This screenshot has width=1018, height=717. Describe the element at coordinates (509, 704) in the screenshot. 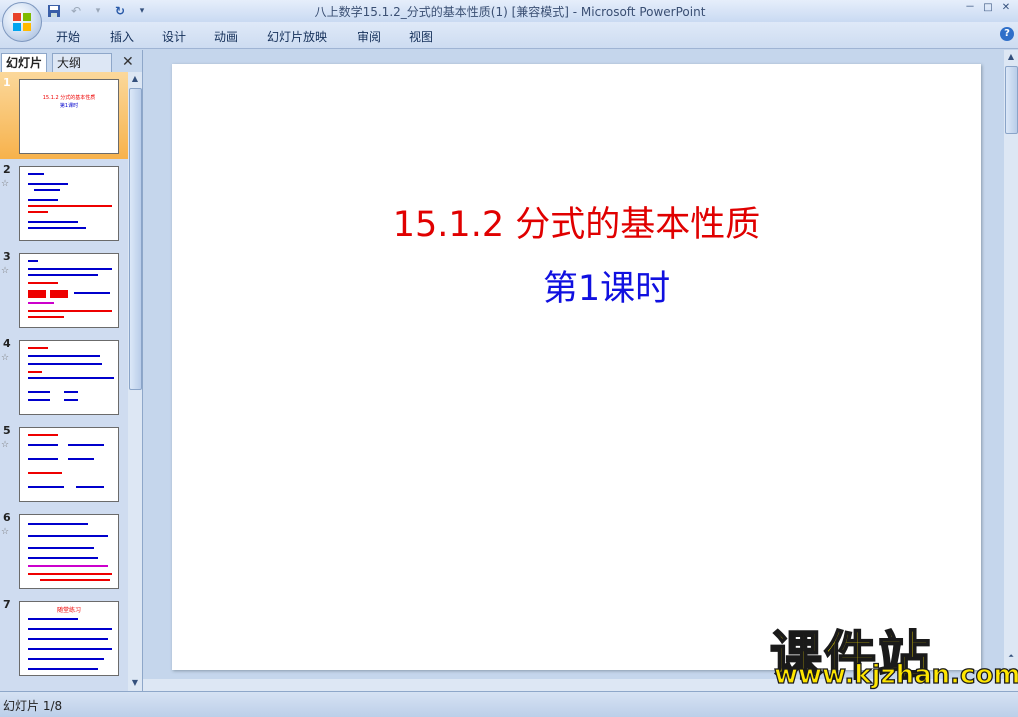

I see `status-bar: 幻灯片 1/8` at that location.